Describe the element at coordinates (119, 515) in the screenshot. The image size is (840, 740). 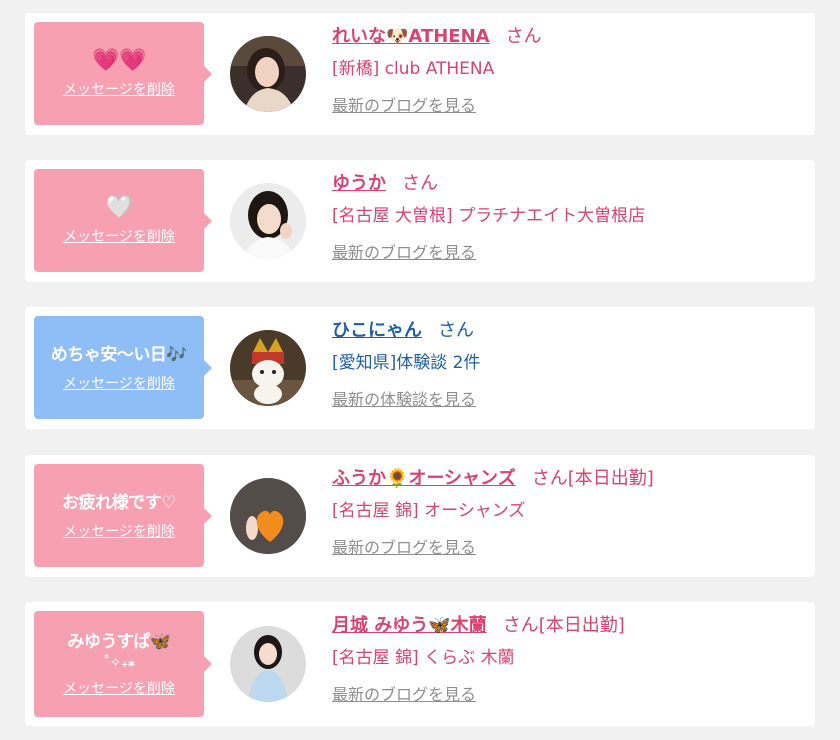
I see `message-bubble: お疲れ様です♡ メッセージを削除` at that location.